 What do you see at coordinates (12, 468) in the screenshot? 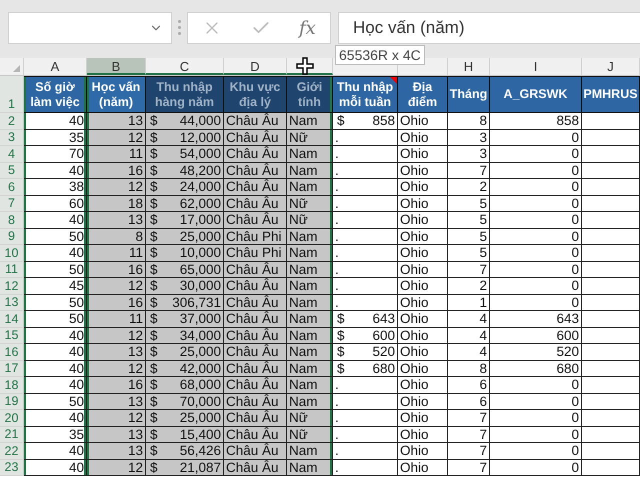
I see `row-number: 23` at bounding box center [12, 468].